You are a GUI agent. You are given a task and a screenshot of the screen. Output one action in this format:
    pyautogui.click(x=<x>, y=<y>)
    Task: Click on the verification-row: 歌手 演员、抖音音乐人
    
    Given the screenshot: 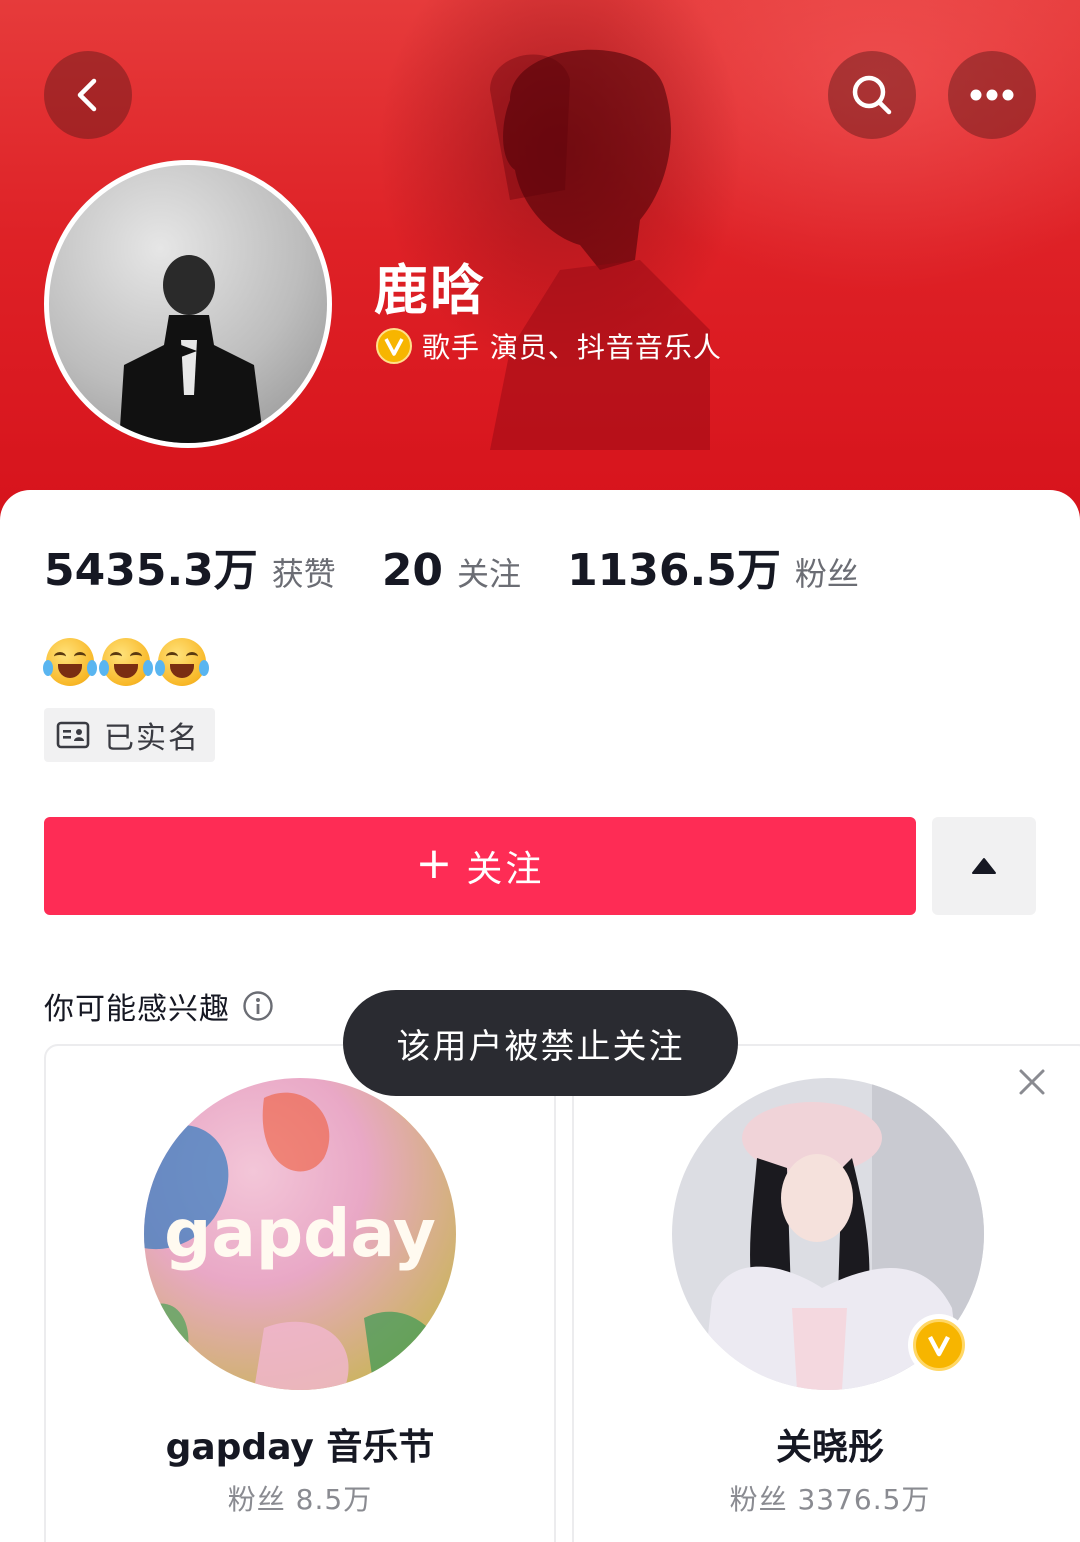 What is the action you would take?
    pyautogui.click(x=549, y=346)
    